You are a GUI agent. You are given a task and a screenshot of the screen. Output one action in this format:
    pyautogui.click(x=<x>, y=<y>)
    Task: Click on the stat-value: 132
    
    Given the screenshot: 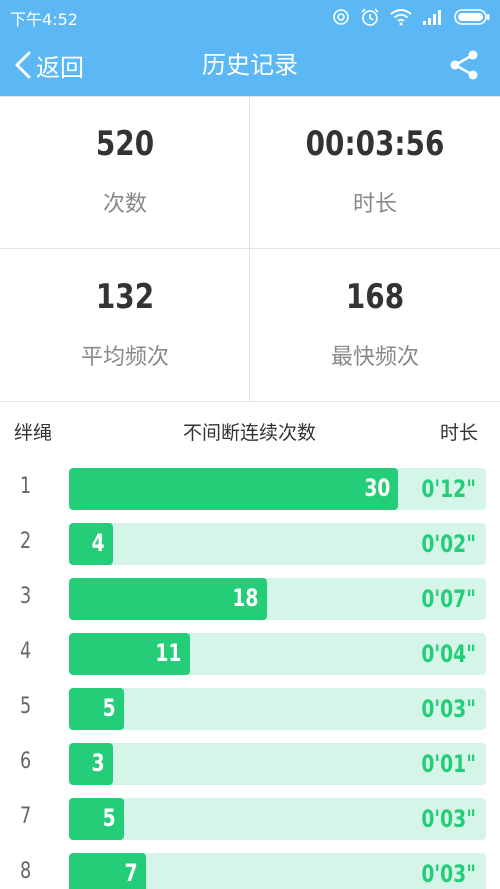 What is the action you would take?
    pyautogui.click(x=125, y=297)
    